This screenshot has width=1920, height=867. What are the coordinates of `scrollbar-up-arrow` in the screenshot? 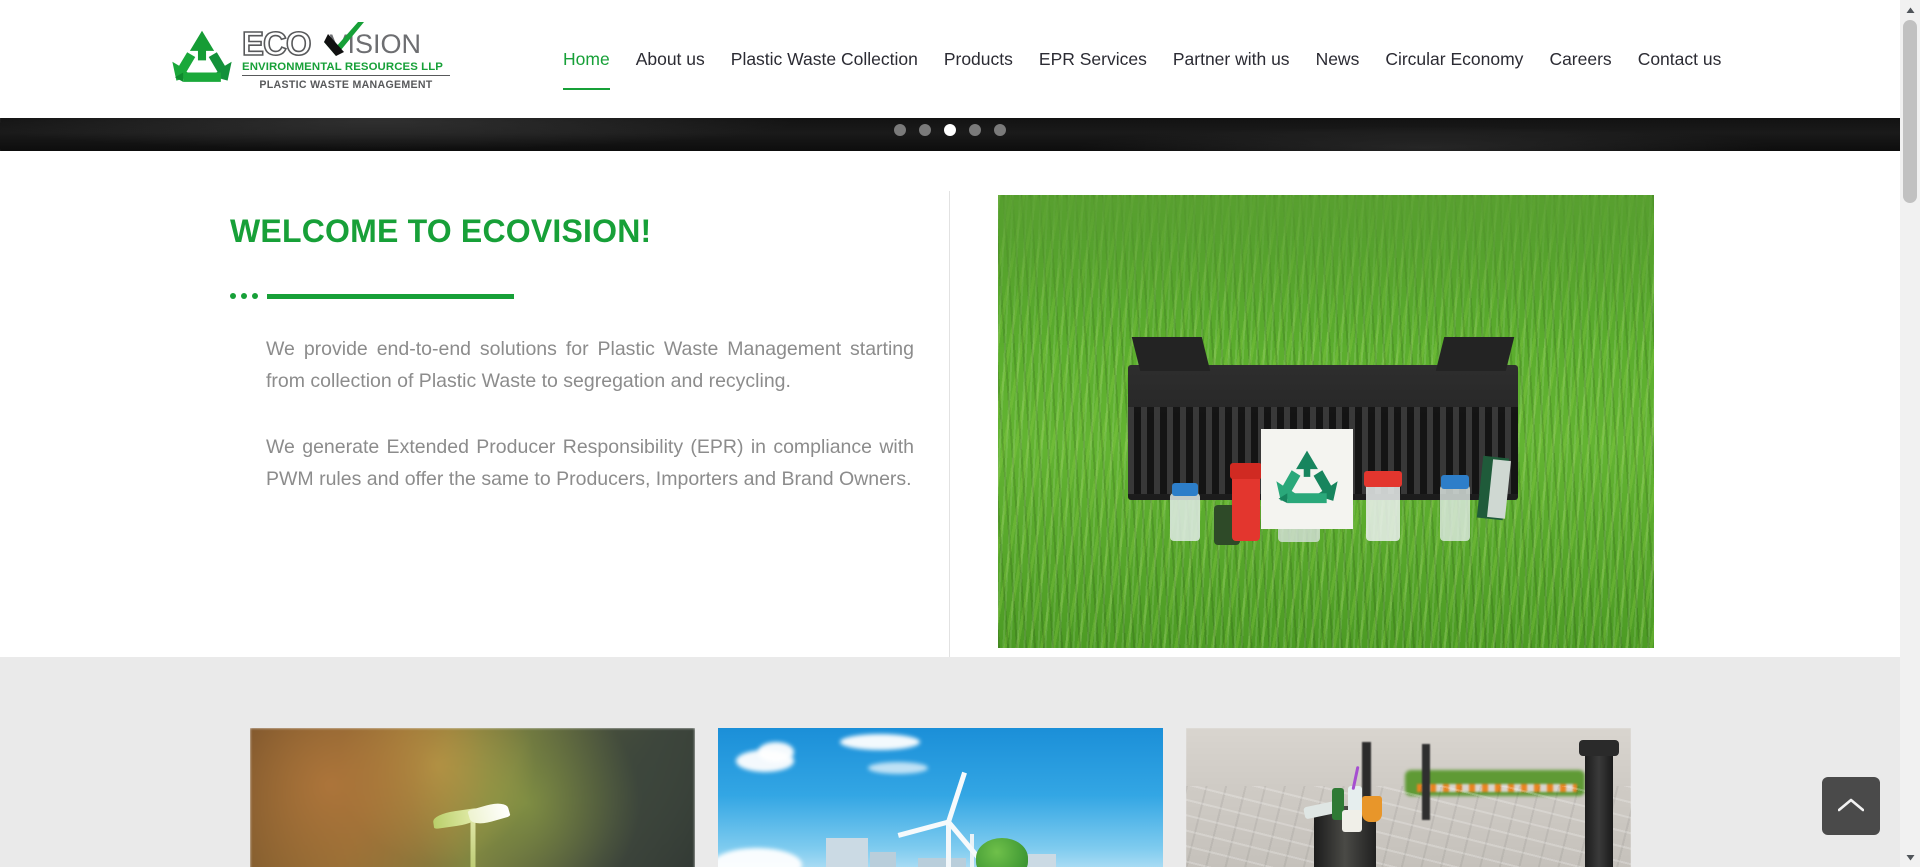 It's located at (1910, 10).